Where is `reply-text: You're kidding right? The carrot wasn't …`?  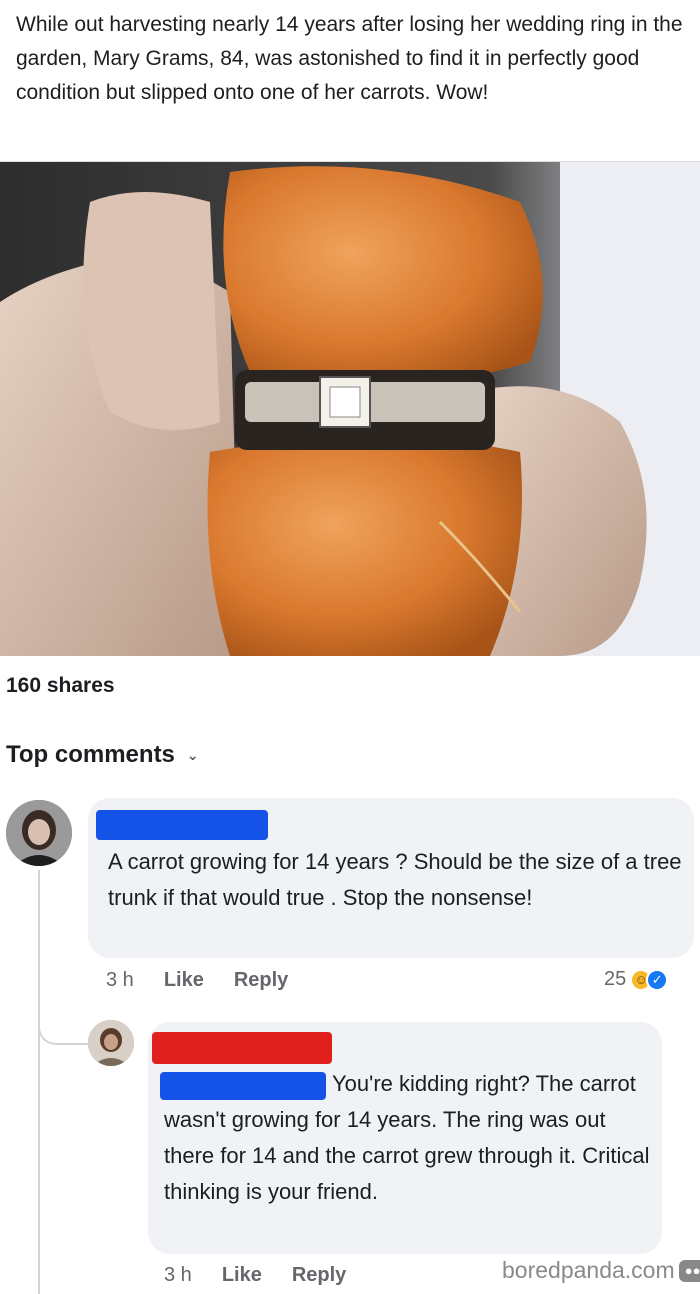
reply-text: You're kidding right? The carrot wasn't … is located at coordinates (407, 1137).